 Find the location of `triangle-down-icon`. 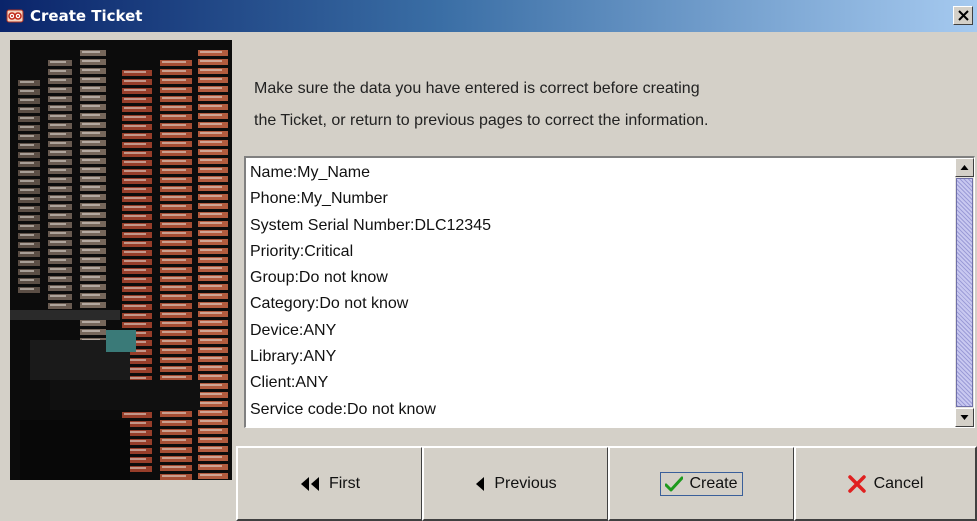

triangle-down-icon is located at coordinates (964, 417).